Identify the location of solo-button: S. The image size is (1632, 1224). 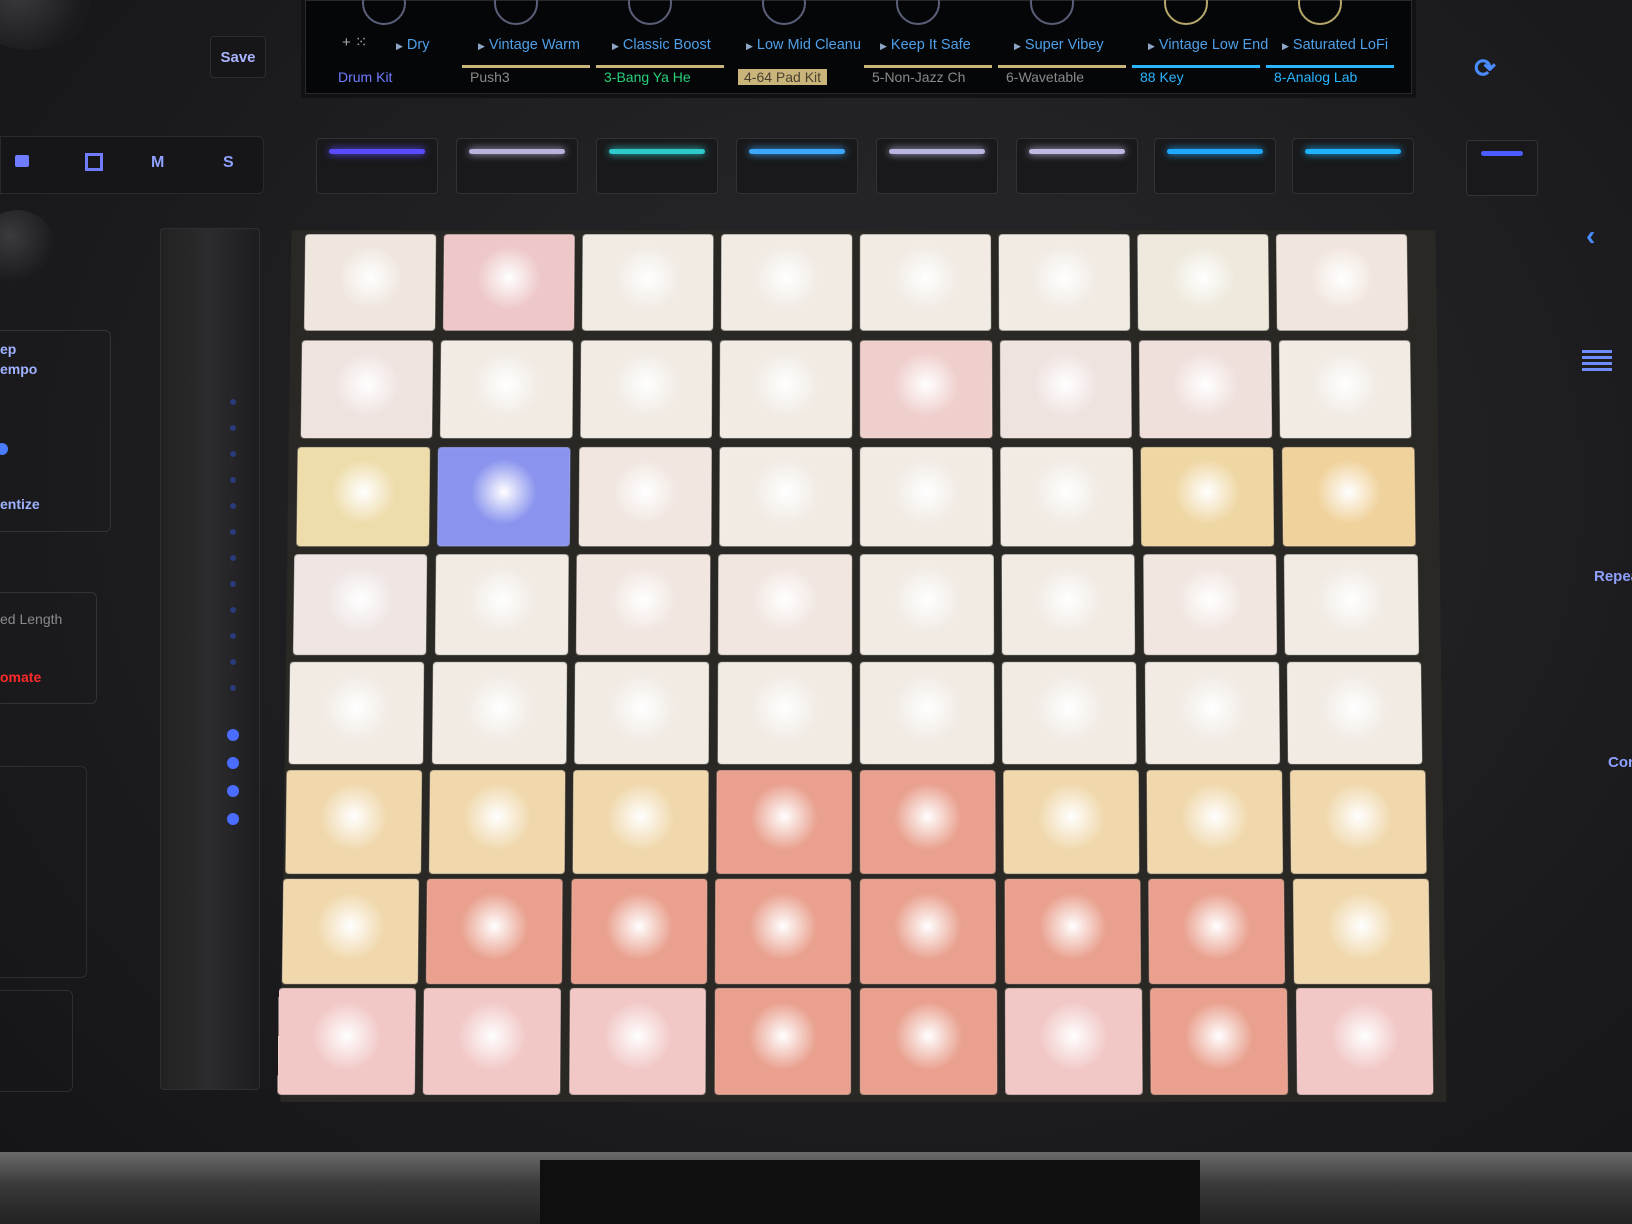
(228, 163).